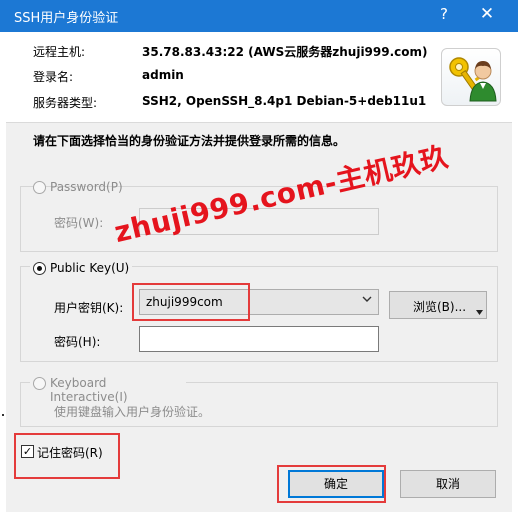 This screenshot has height=519, width=518. I want to click on server-type-label: 服务器类型:, so click(65, 103).